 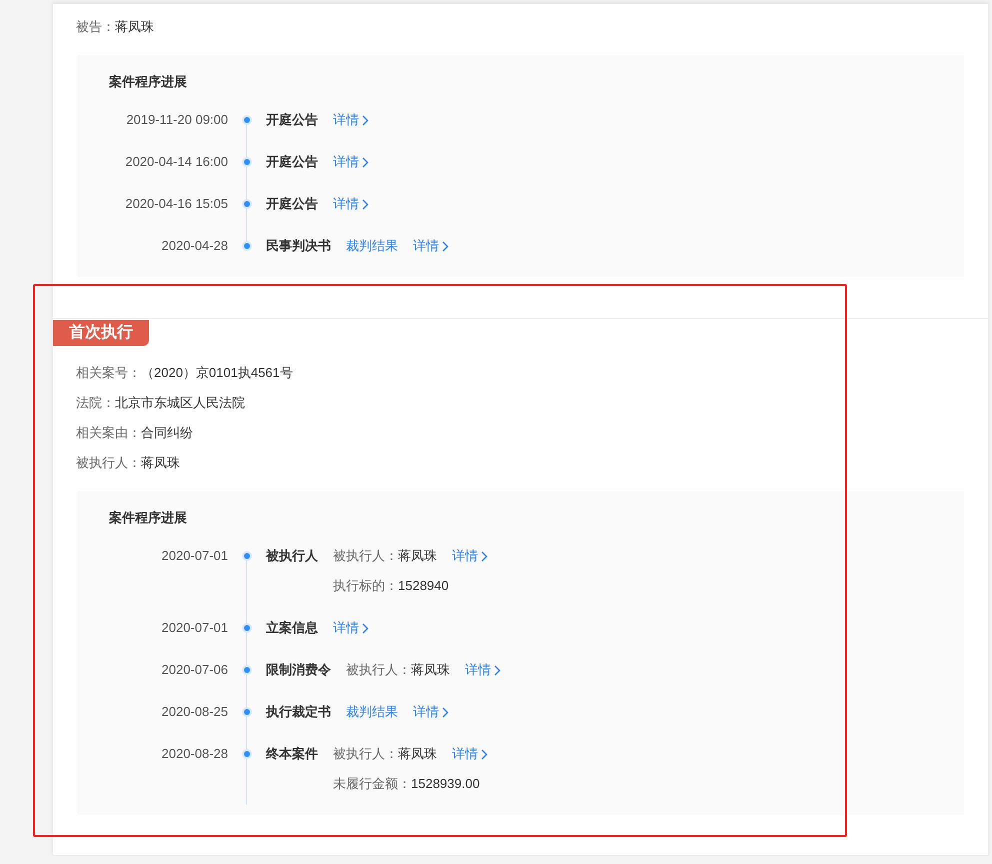 I want to click on field-label: 未履行金额：, so click(x=372, y=783).